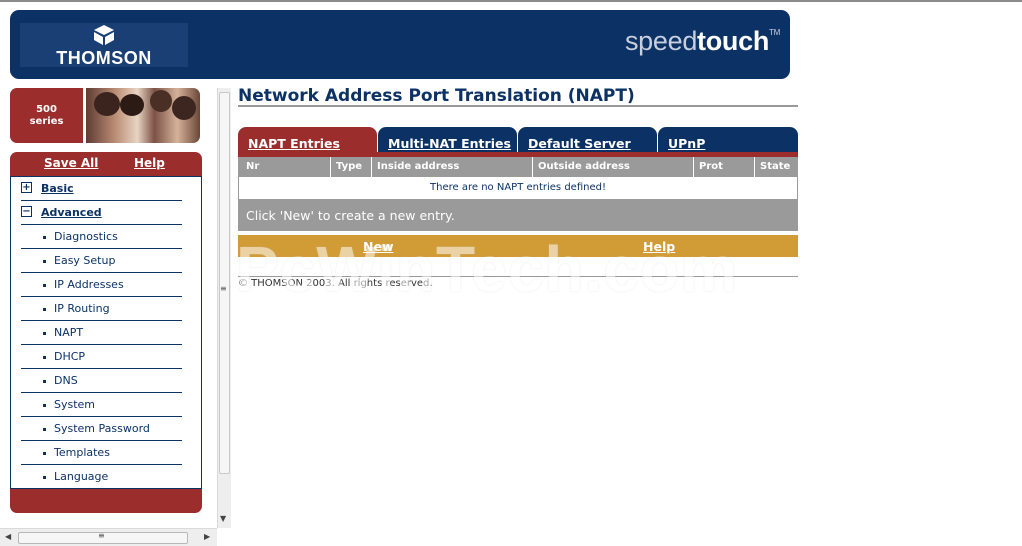  What do you see at coordinates (294, 143) in the screenshot?
I see `tab-label: NAPT Entries` at bounding box center [294, 143].